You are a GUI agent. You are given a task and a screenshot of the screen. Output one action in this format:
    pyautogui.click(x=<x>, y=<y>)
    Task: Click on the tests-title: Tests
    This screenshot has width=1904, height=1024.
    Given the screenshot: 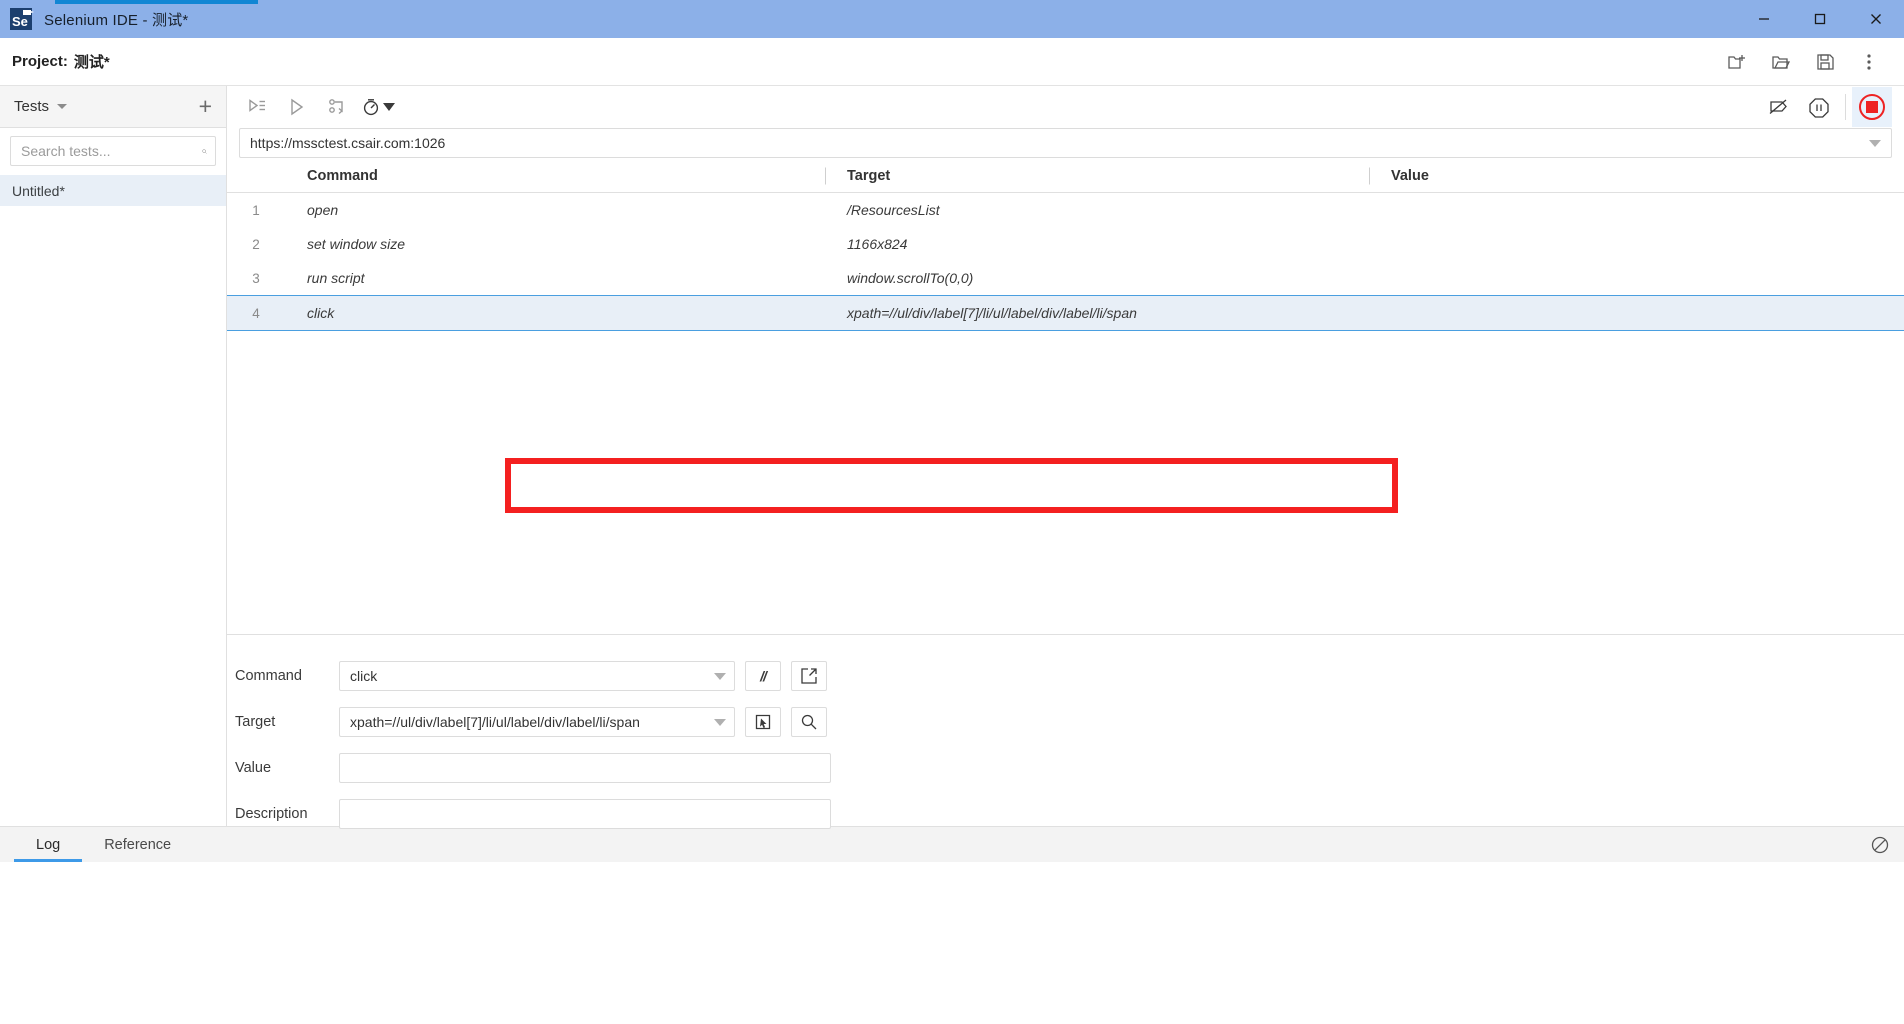 What is the action you would take?
    pyautogui.click(x=32, y=106)
    